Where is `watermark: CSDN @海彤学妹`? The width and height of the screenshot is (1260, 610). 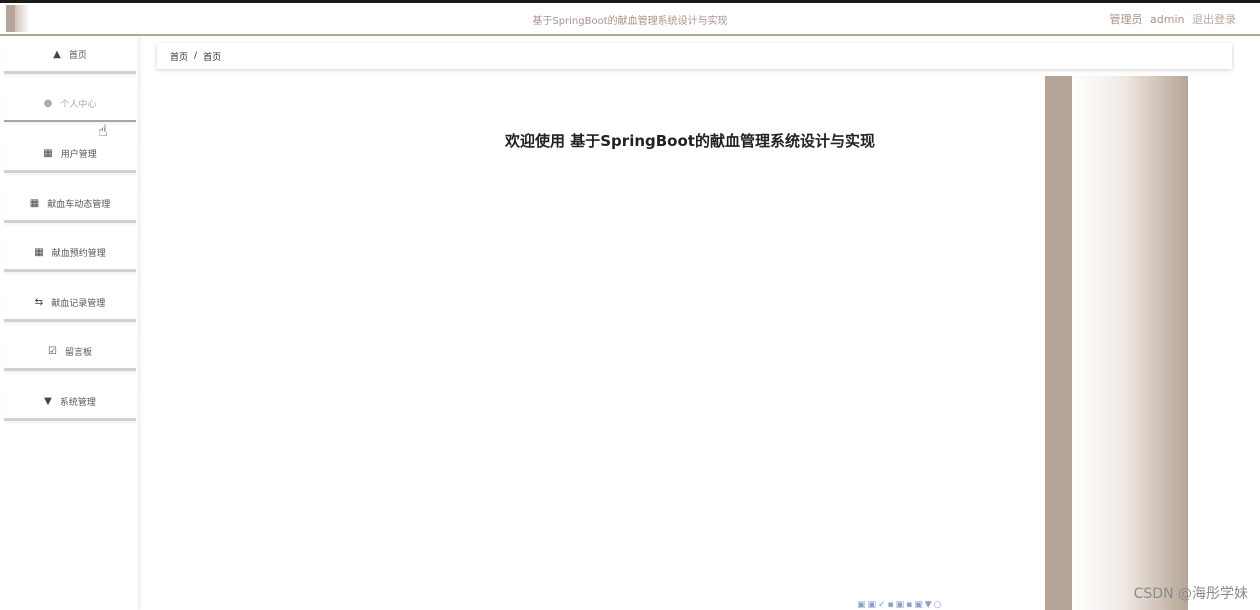
watermark: CSDN @海彤学妹 is located at coordinates (1190, 594).